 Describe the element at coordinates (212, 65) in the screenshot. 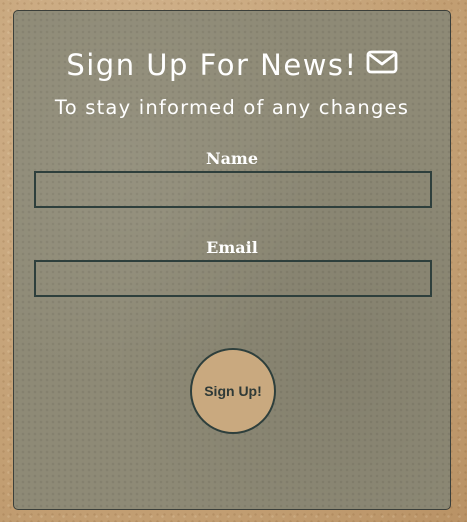

I see `signup-title: Sign Up For News!` at that location.